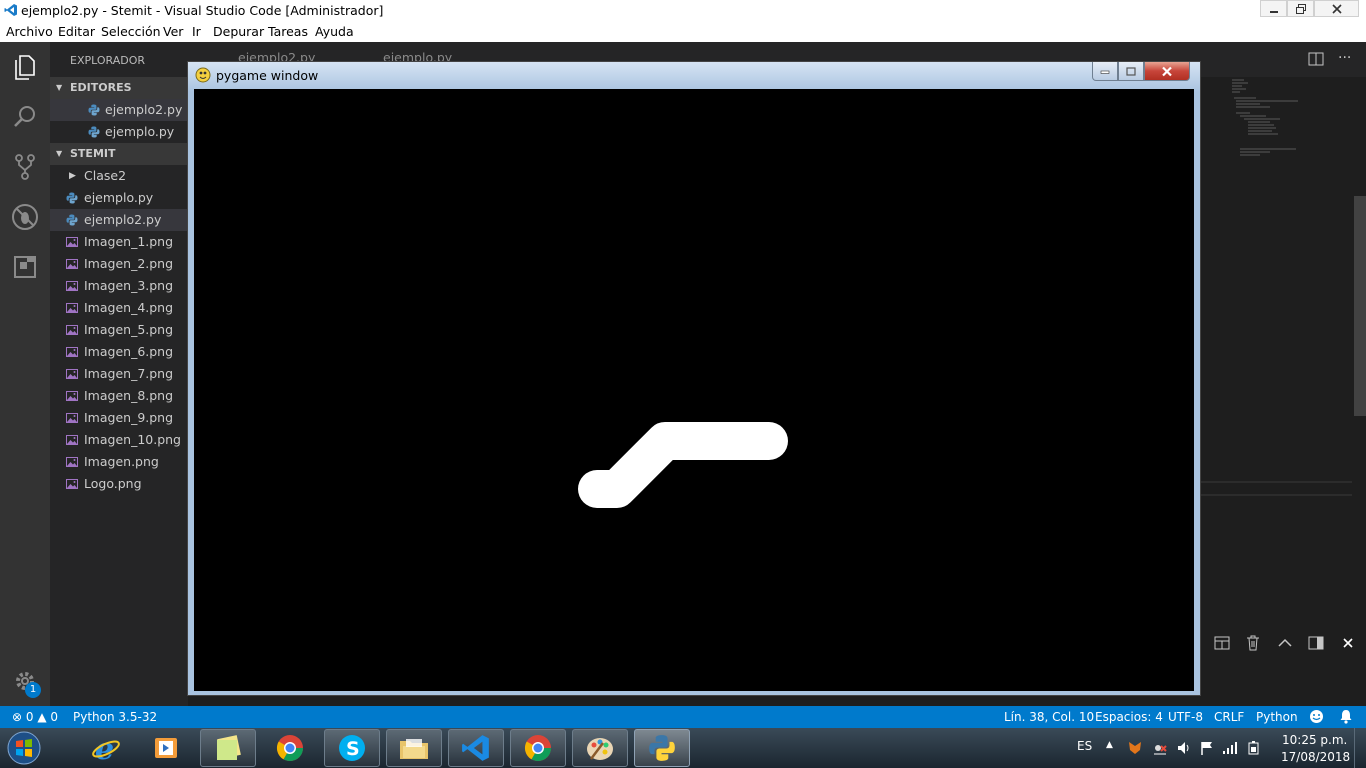 The image size is (1366, 768). Describe the element at coordinates (119, 96) in the screenshot. I see `open-editors-header: ▼ EDITORES ABIERTOS` at that location.